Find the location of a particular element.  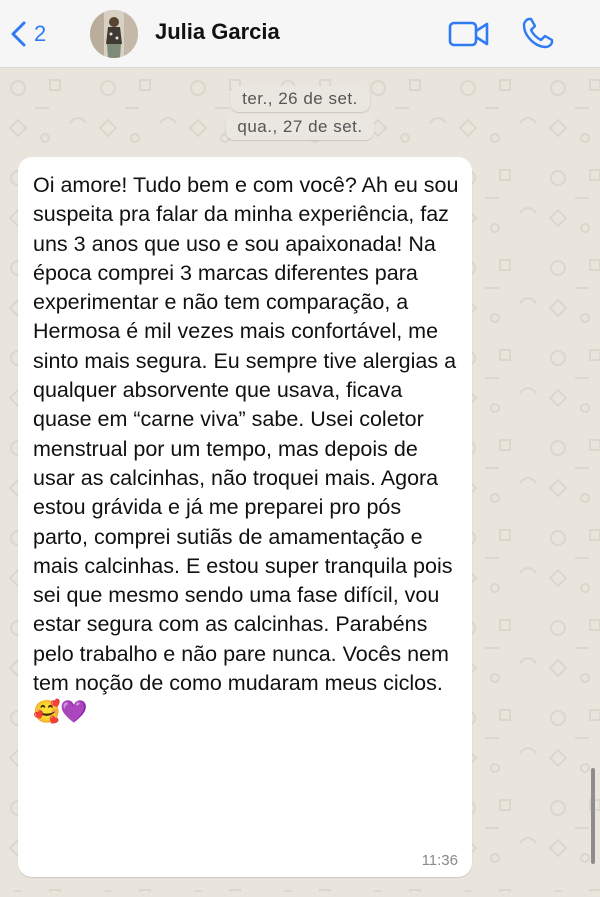

chevron-left-icon is located at coordinates (18, 34).